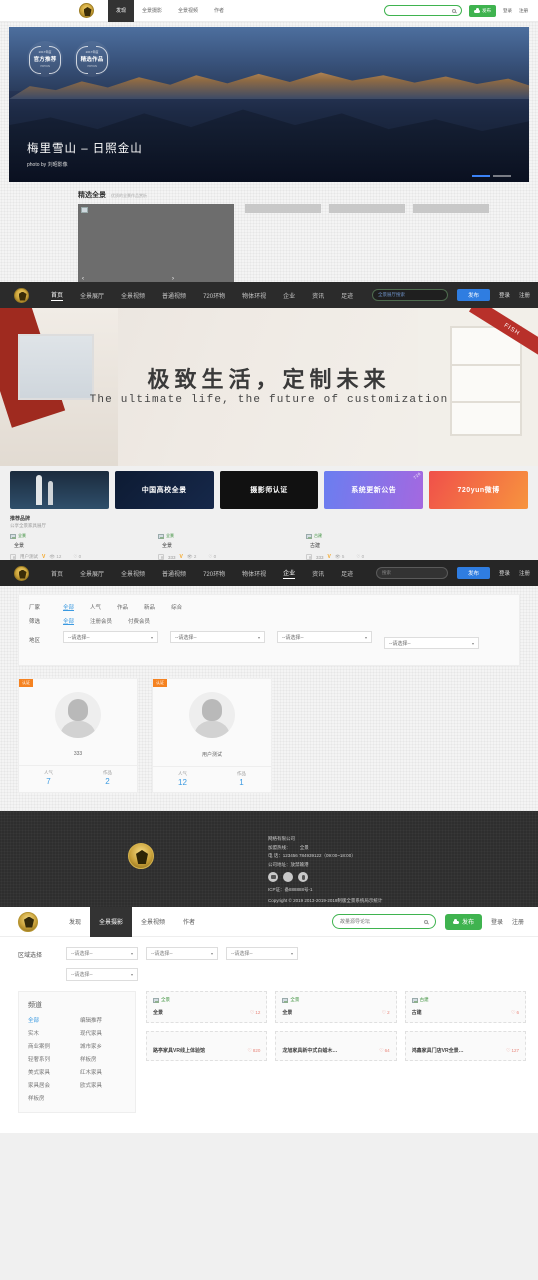 This screenshot has height=1280, width=538. I want to click on gallery-search-input: 故量源导论坛, so click(383, 921).